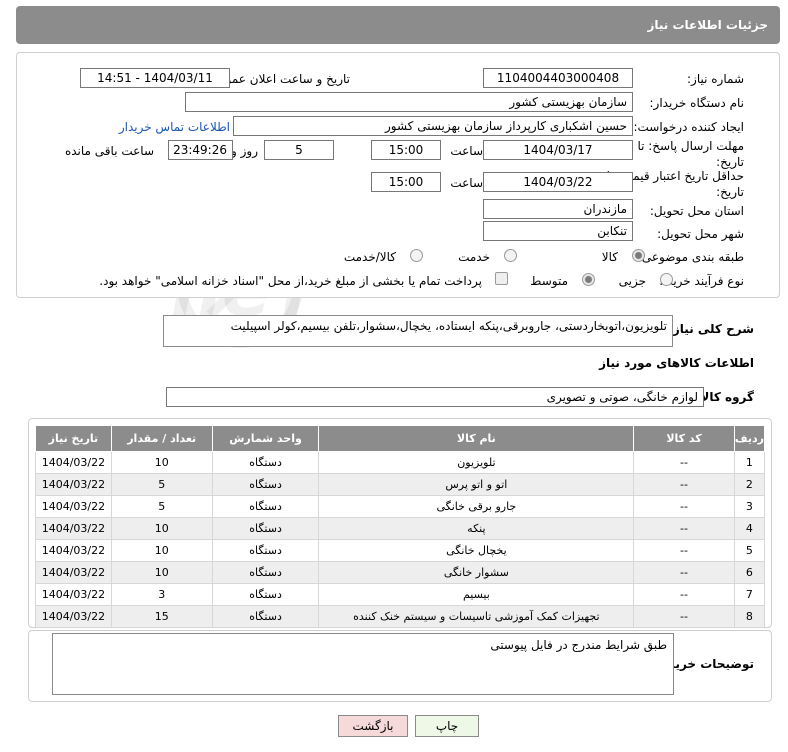 This screenshot has height=752, width=788. I want to click on creator-label: ایجاد کننده درخواست:, so click(688, 127).